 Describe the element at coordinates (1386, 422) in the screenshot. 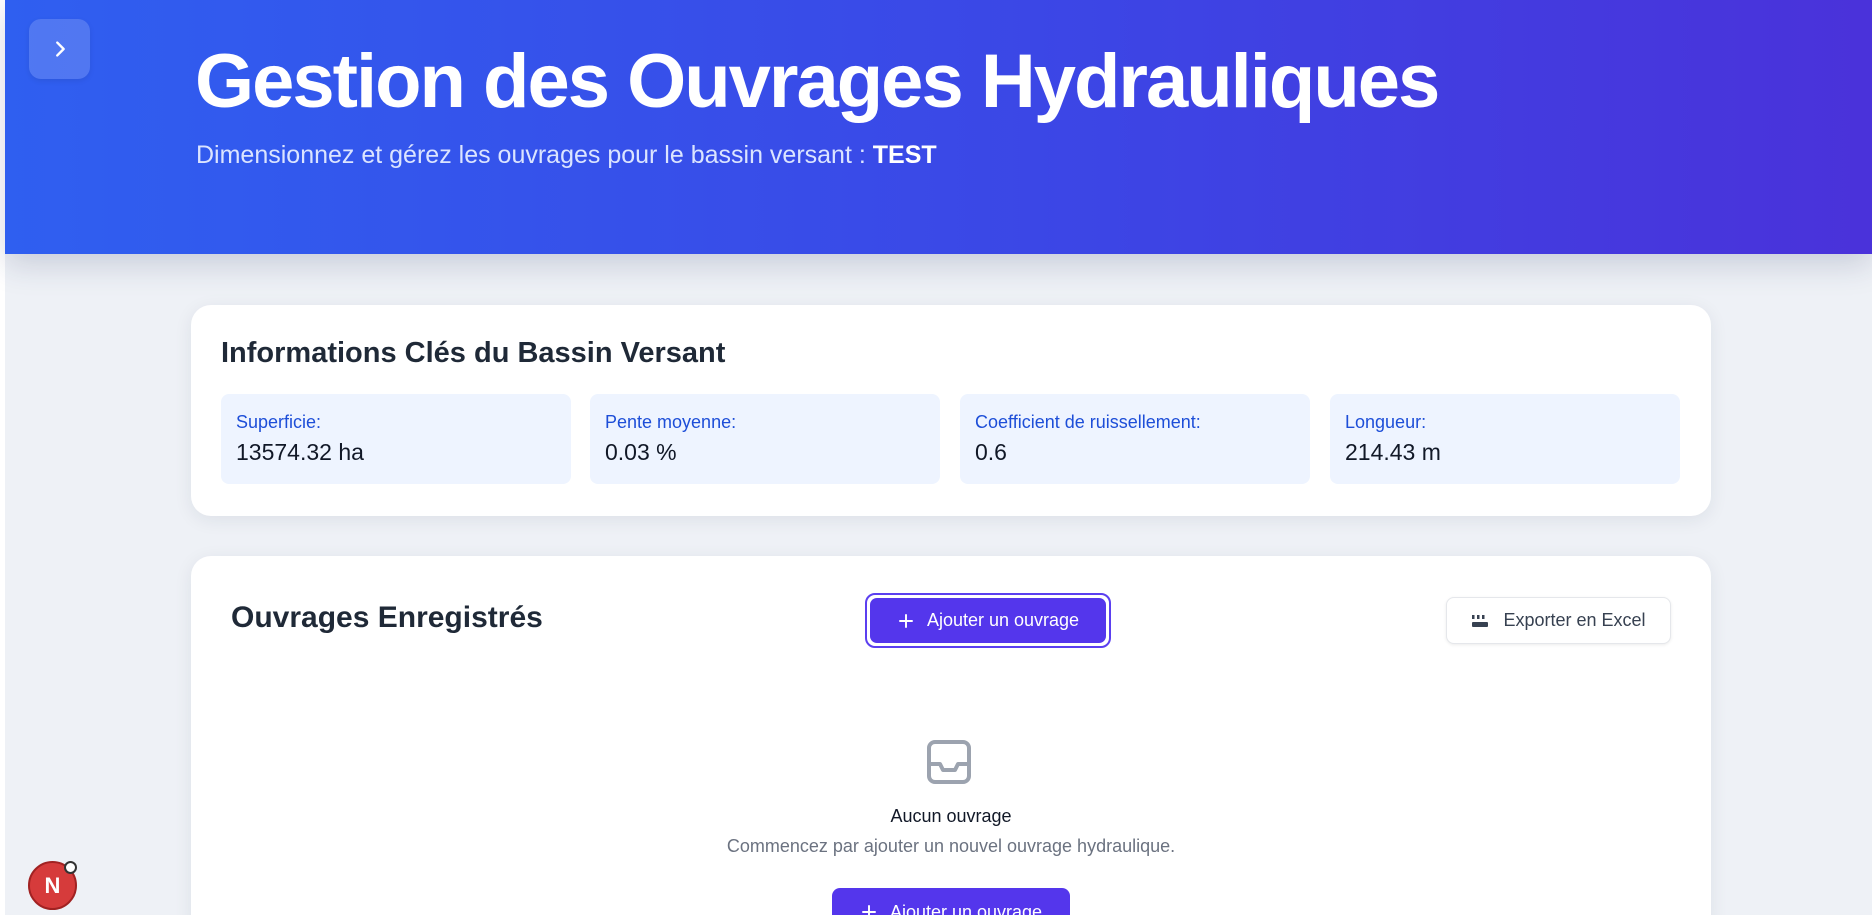

I see `stat-label: Longueur:` at that location.